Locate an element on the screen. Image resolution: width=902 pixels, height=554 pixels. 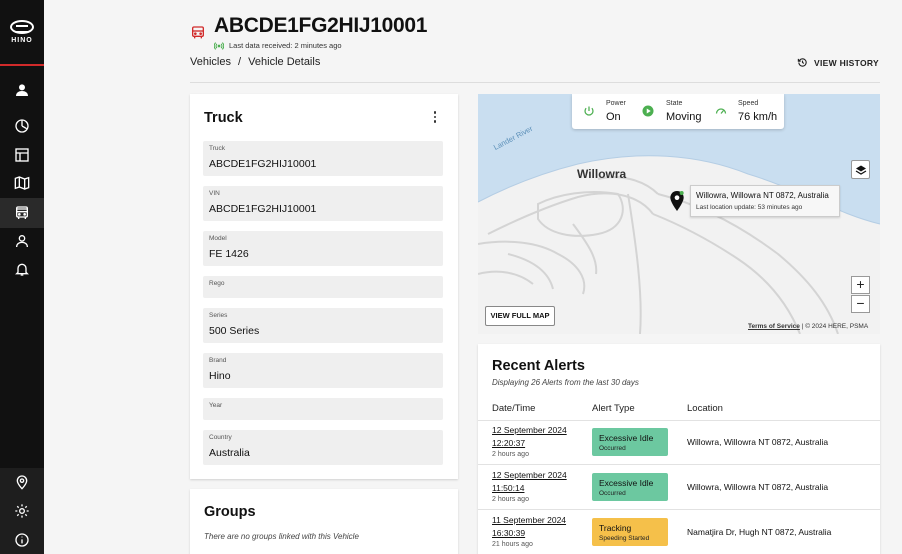
field-country: Country Australia is located at coordinates (323, 447).